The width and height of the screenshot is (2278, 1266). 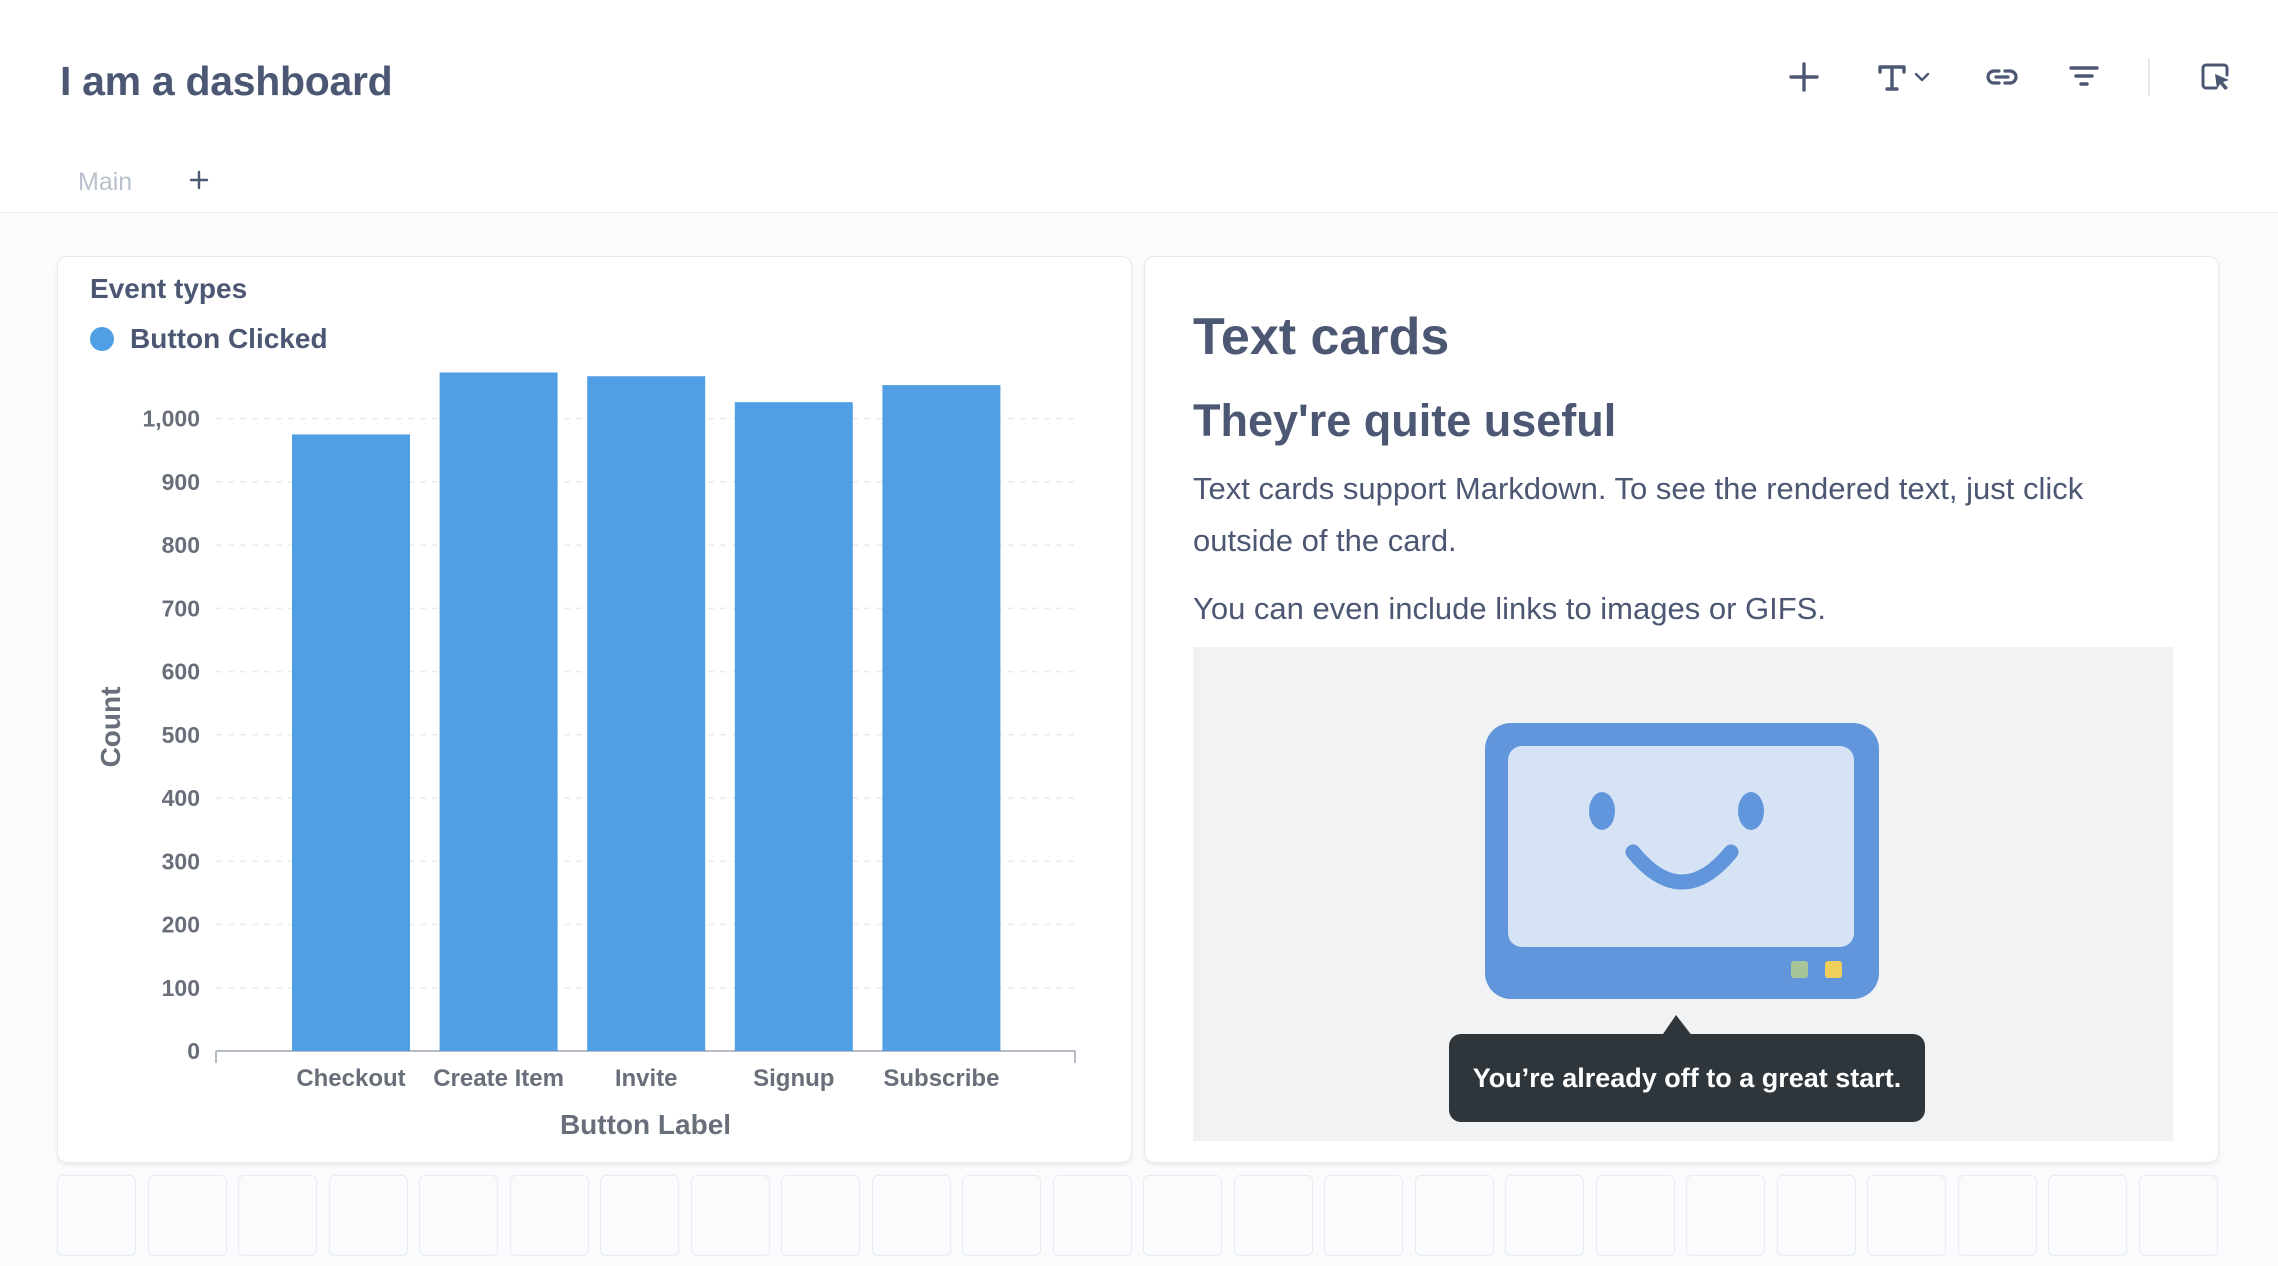 What do you see at coordinates (1892, 78) in the screenshot?
I see `text-card-icon` at bounding box center [1892, 78].